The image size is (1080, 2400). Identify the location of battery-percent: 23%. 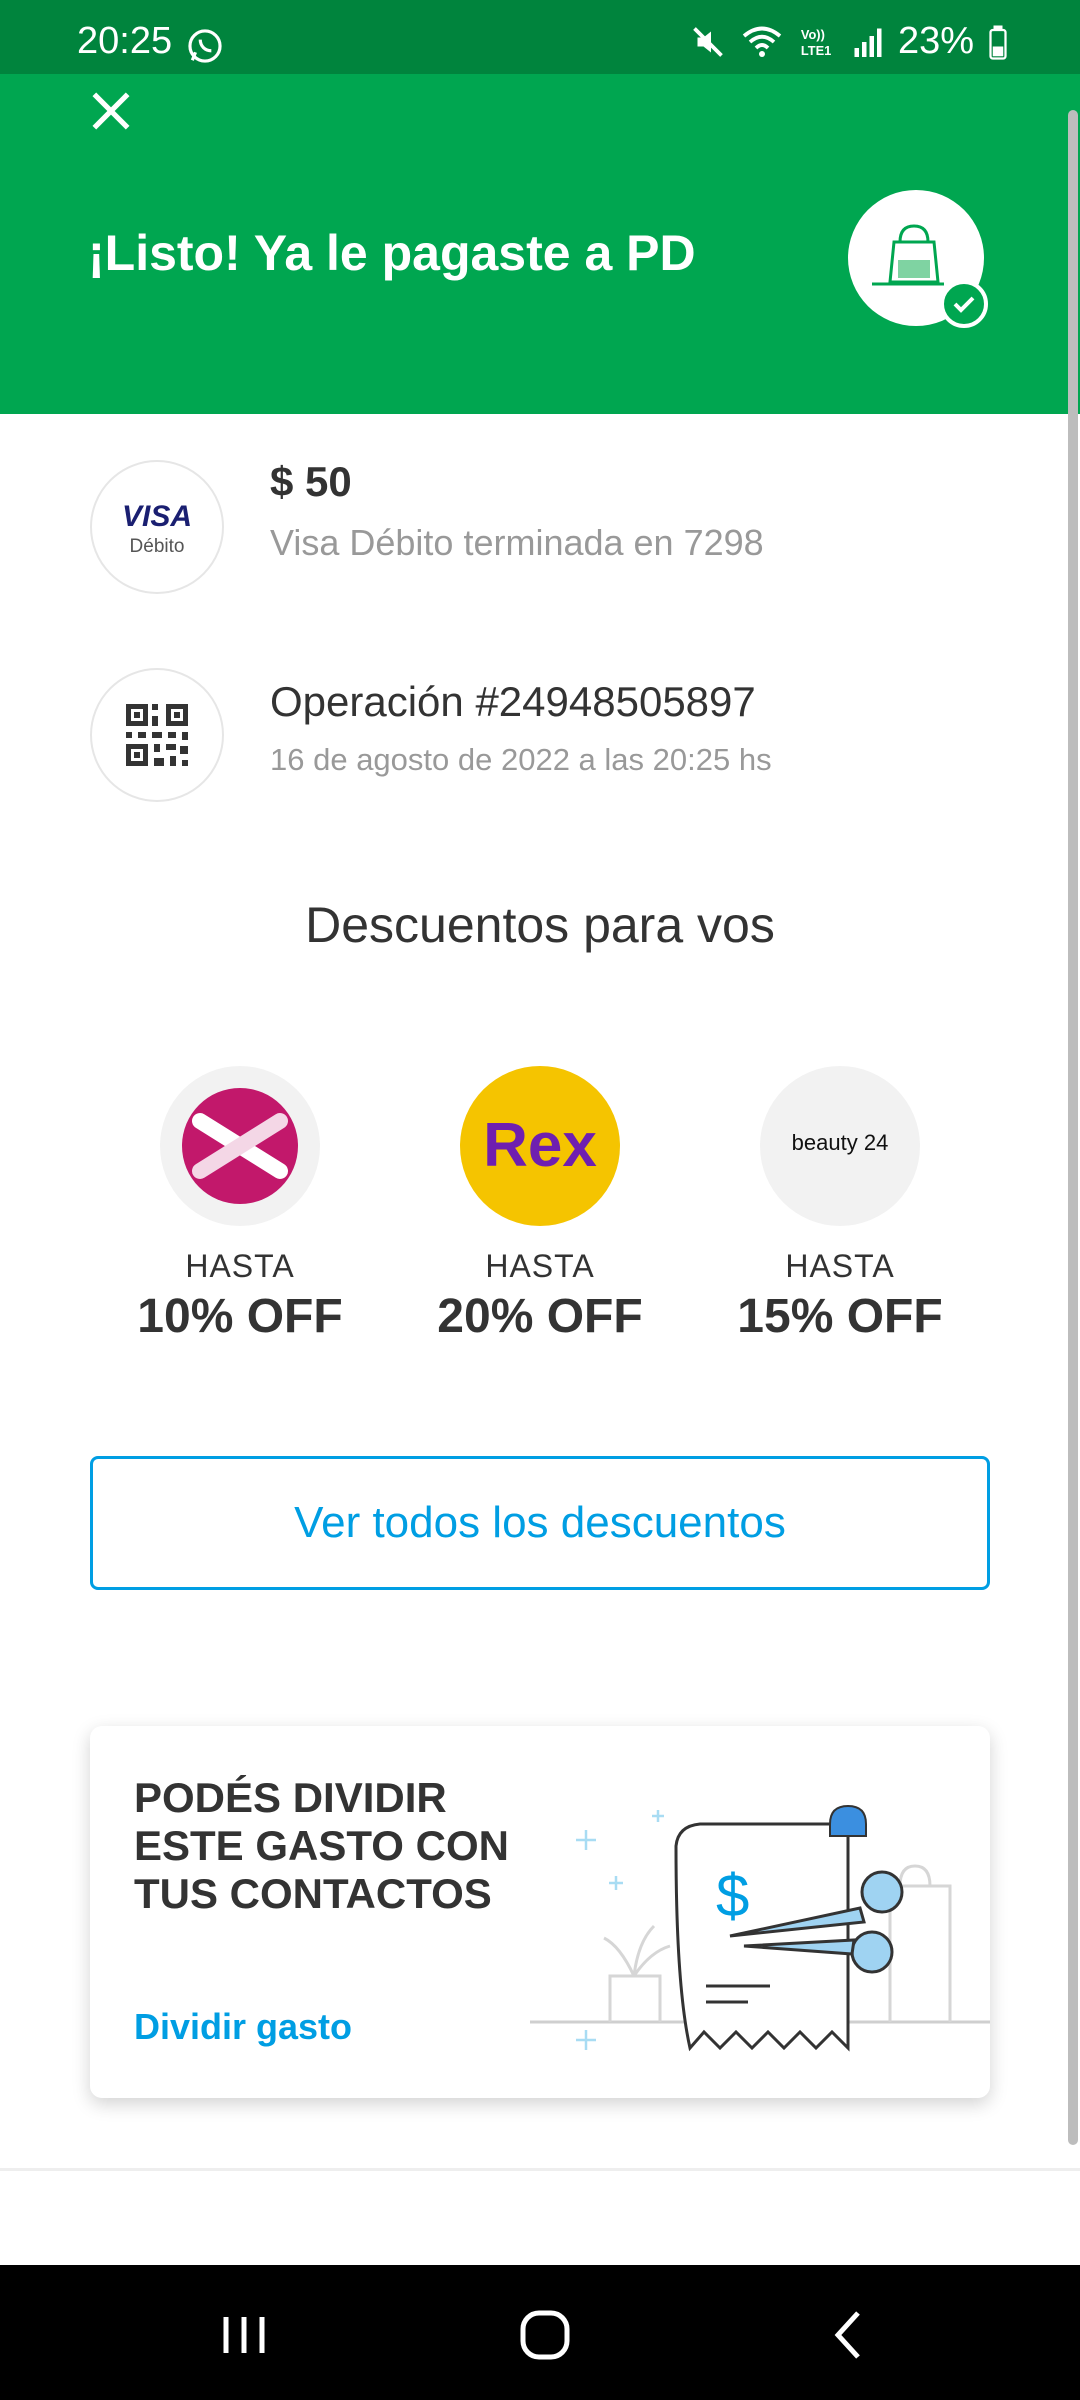
(935, 41).